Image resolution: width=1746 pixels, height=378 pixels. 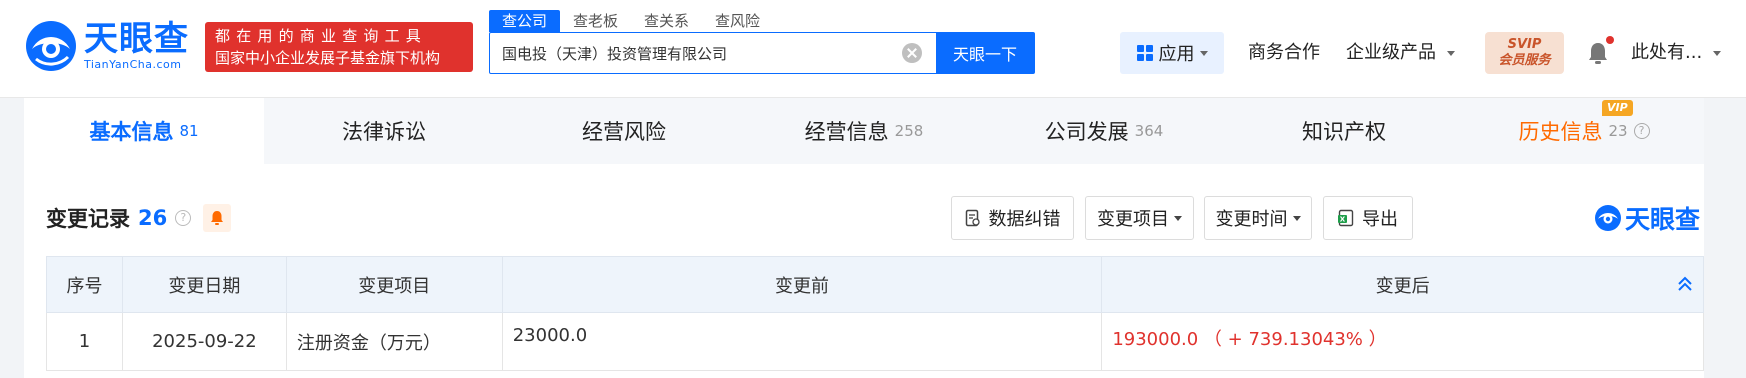 What do you see at coordinates (525, 21) in the screenshot?
I see `search-tab-company: 查公司` at bounding box center [525, 21].